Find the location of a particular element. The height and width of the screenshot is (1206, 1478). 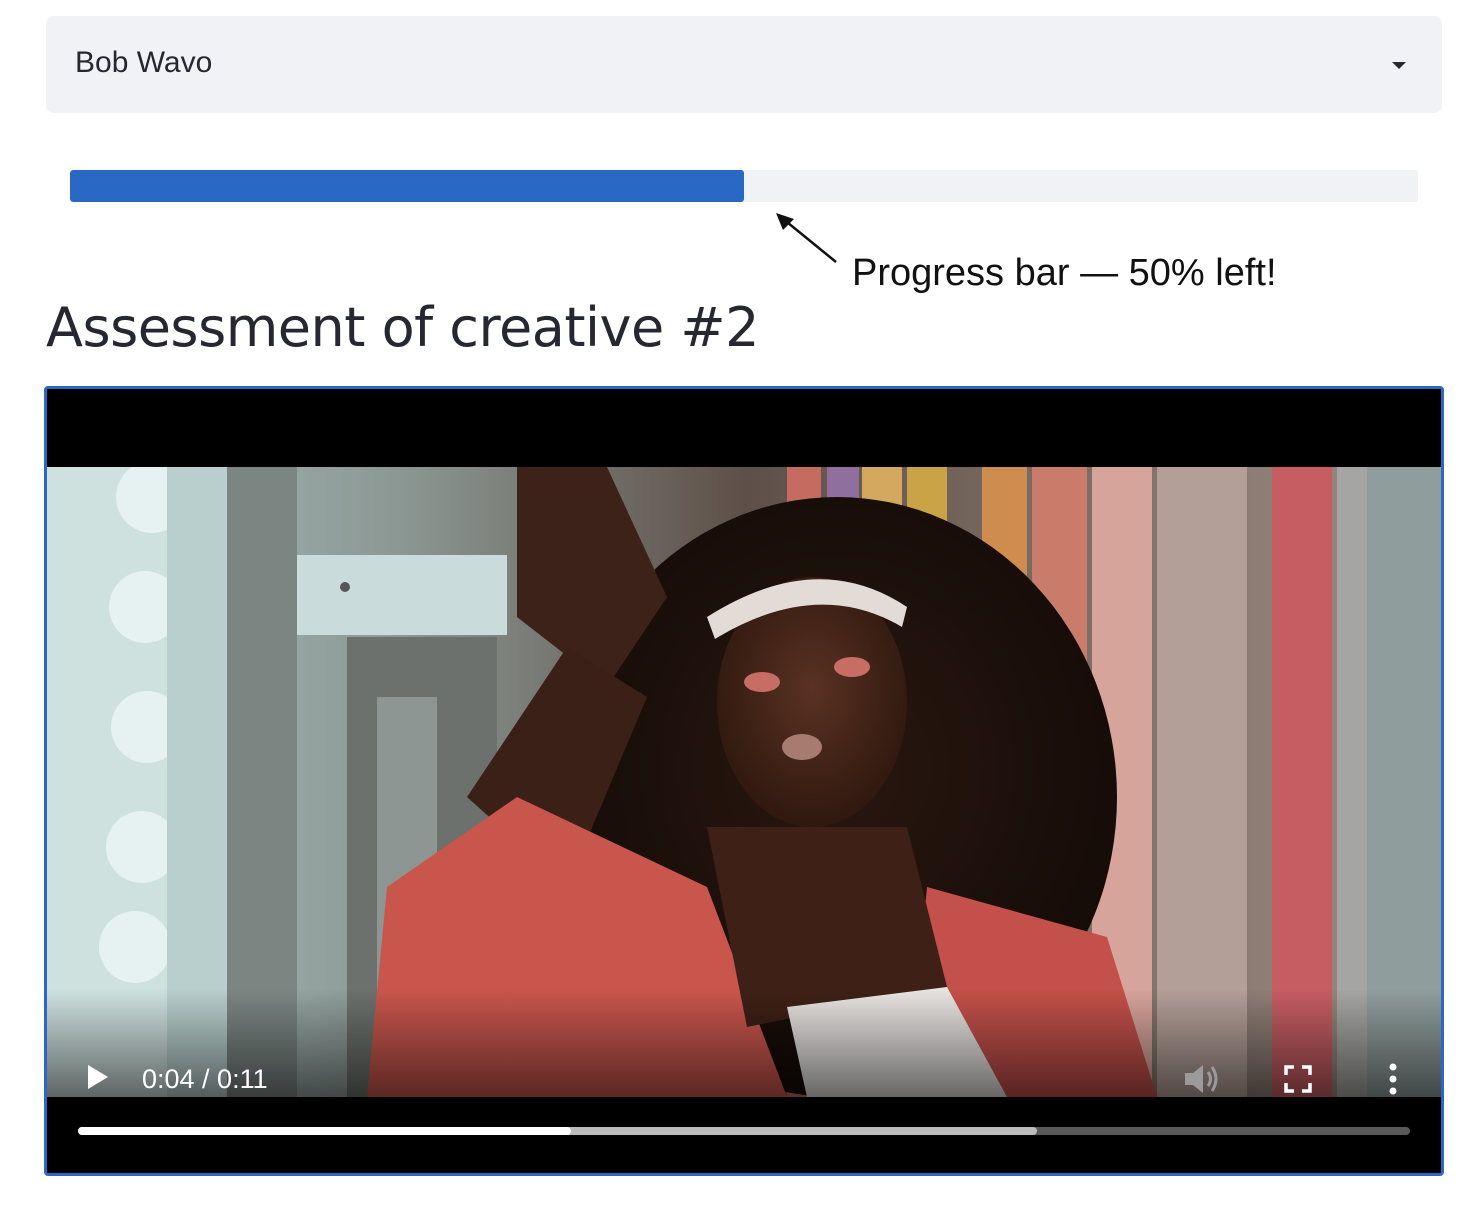

play-icon is located at coordinates (97, 1077).